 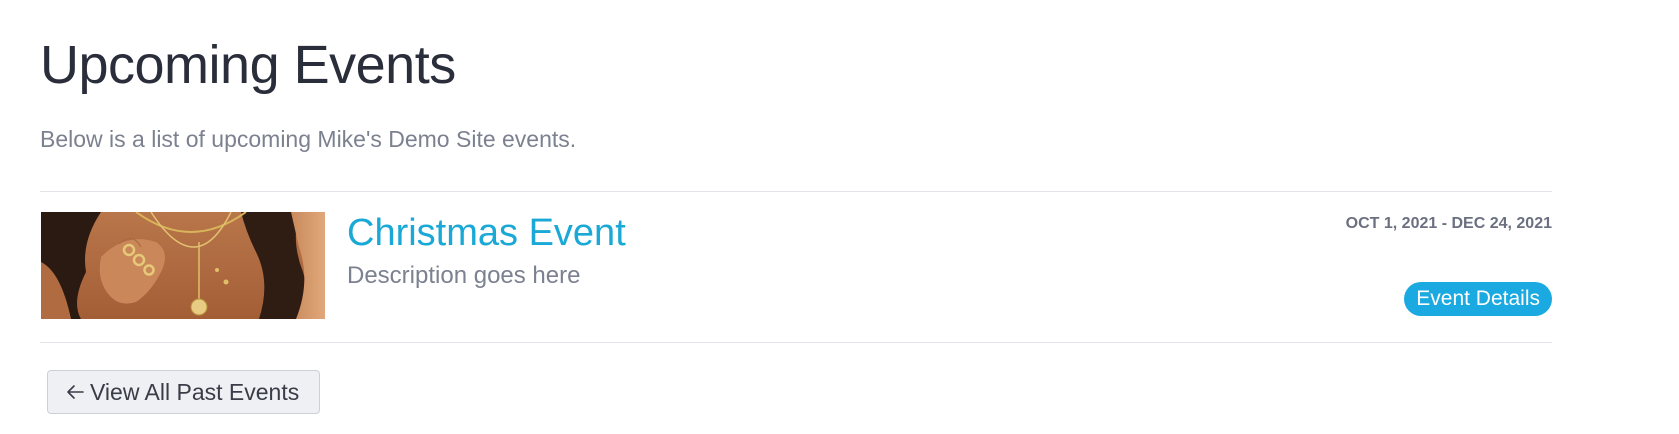 I want to click on jewelry-photo, so click(x=183, y=265).